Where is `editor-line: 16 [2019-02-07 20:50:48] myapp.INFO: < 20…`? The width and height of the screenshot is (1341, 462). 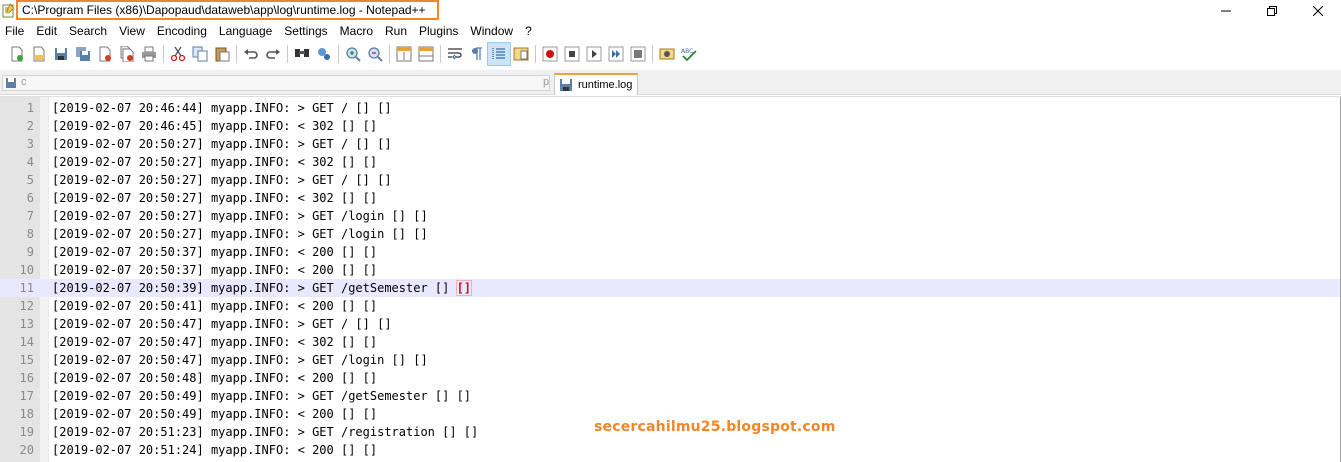
editor-line: 16 [2019-02-07 20:50:48] myapp.INFO: < 20… is located at coordinates (670, 378).